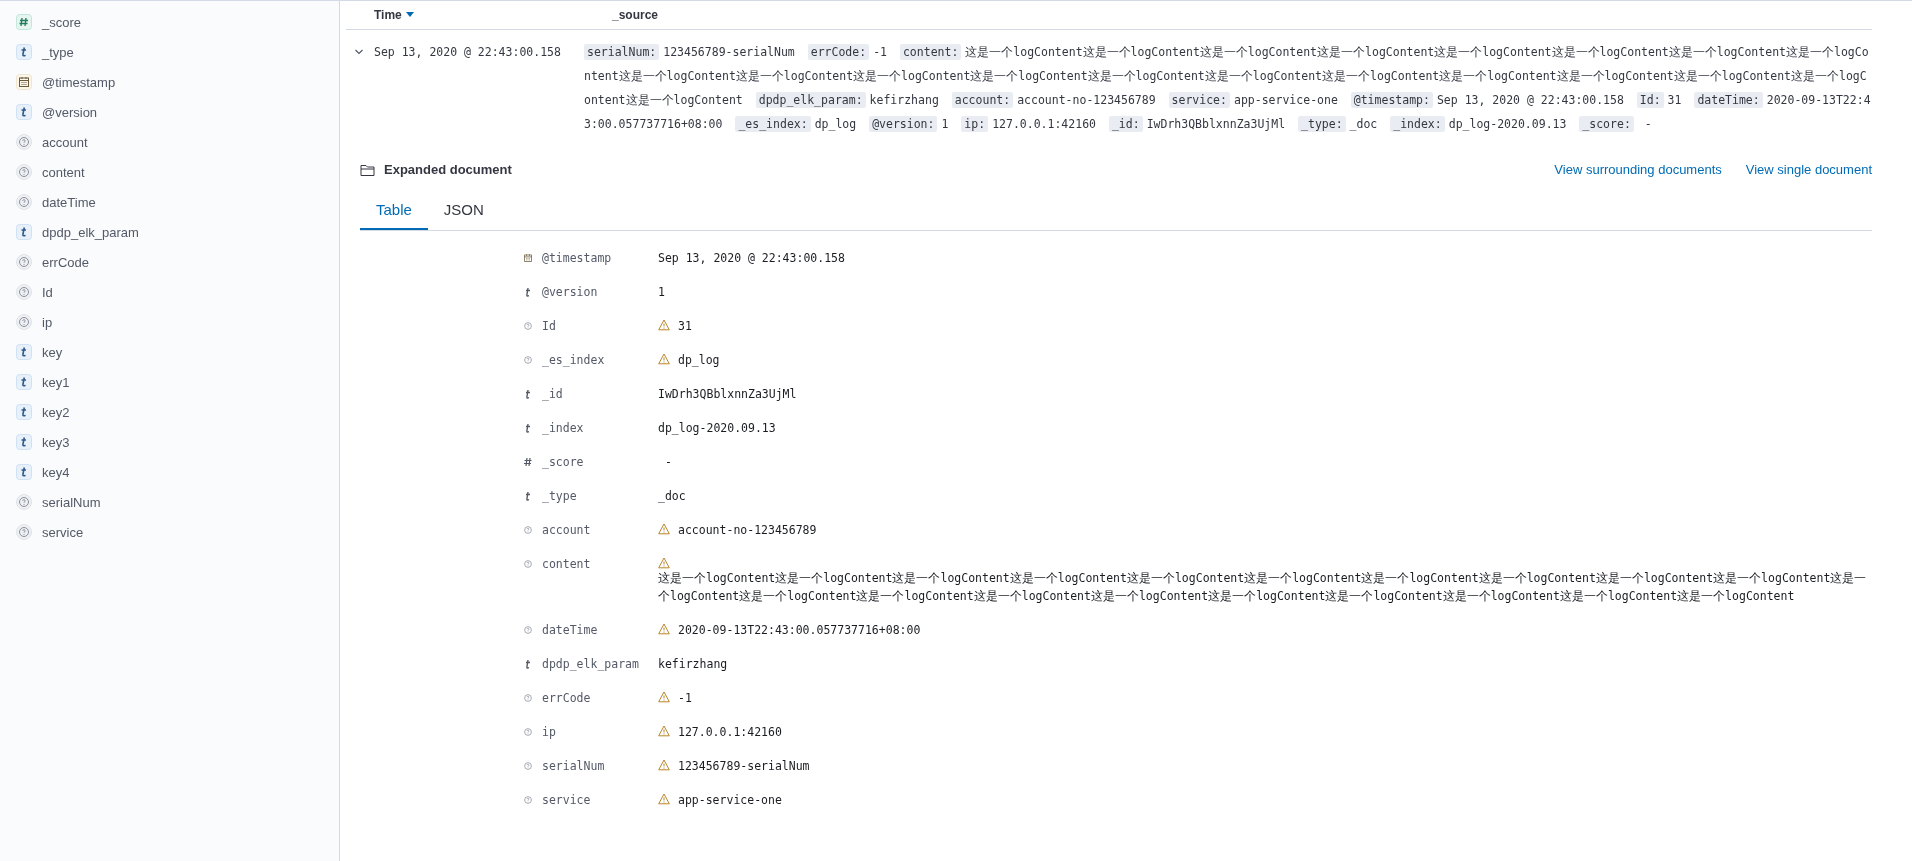 This screenshot has width=1912, height=861. What do you see at coordinates (661, 292) in the screenshot?
I see `field-value: 1` at bounding box center [661, 292].